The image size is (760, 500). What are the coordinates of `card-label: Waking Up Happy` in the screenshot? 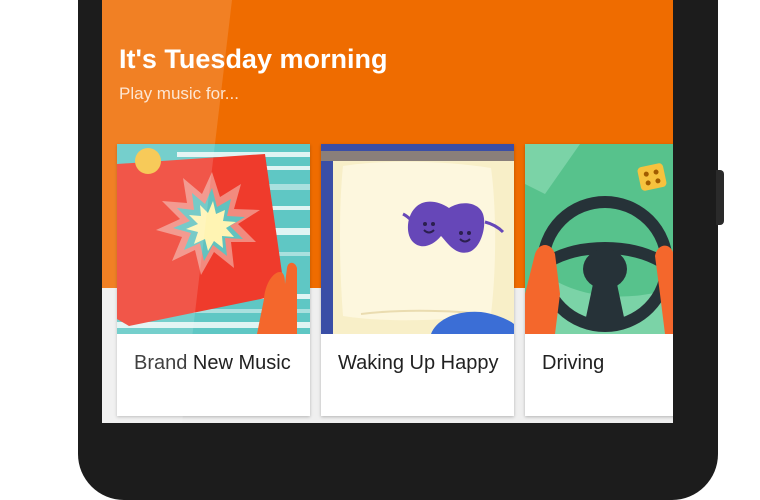 It's located at (418, 363).